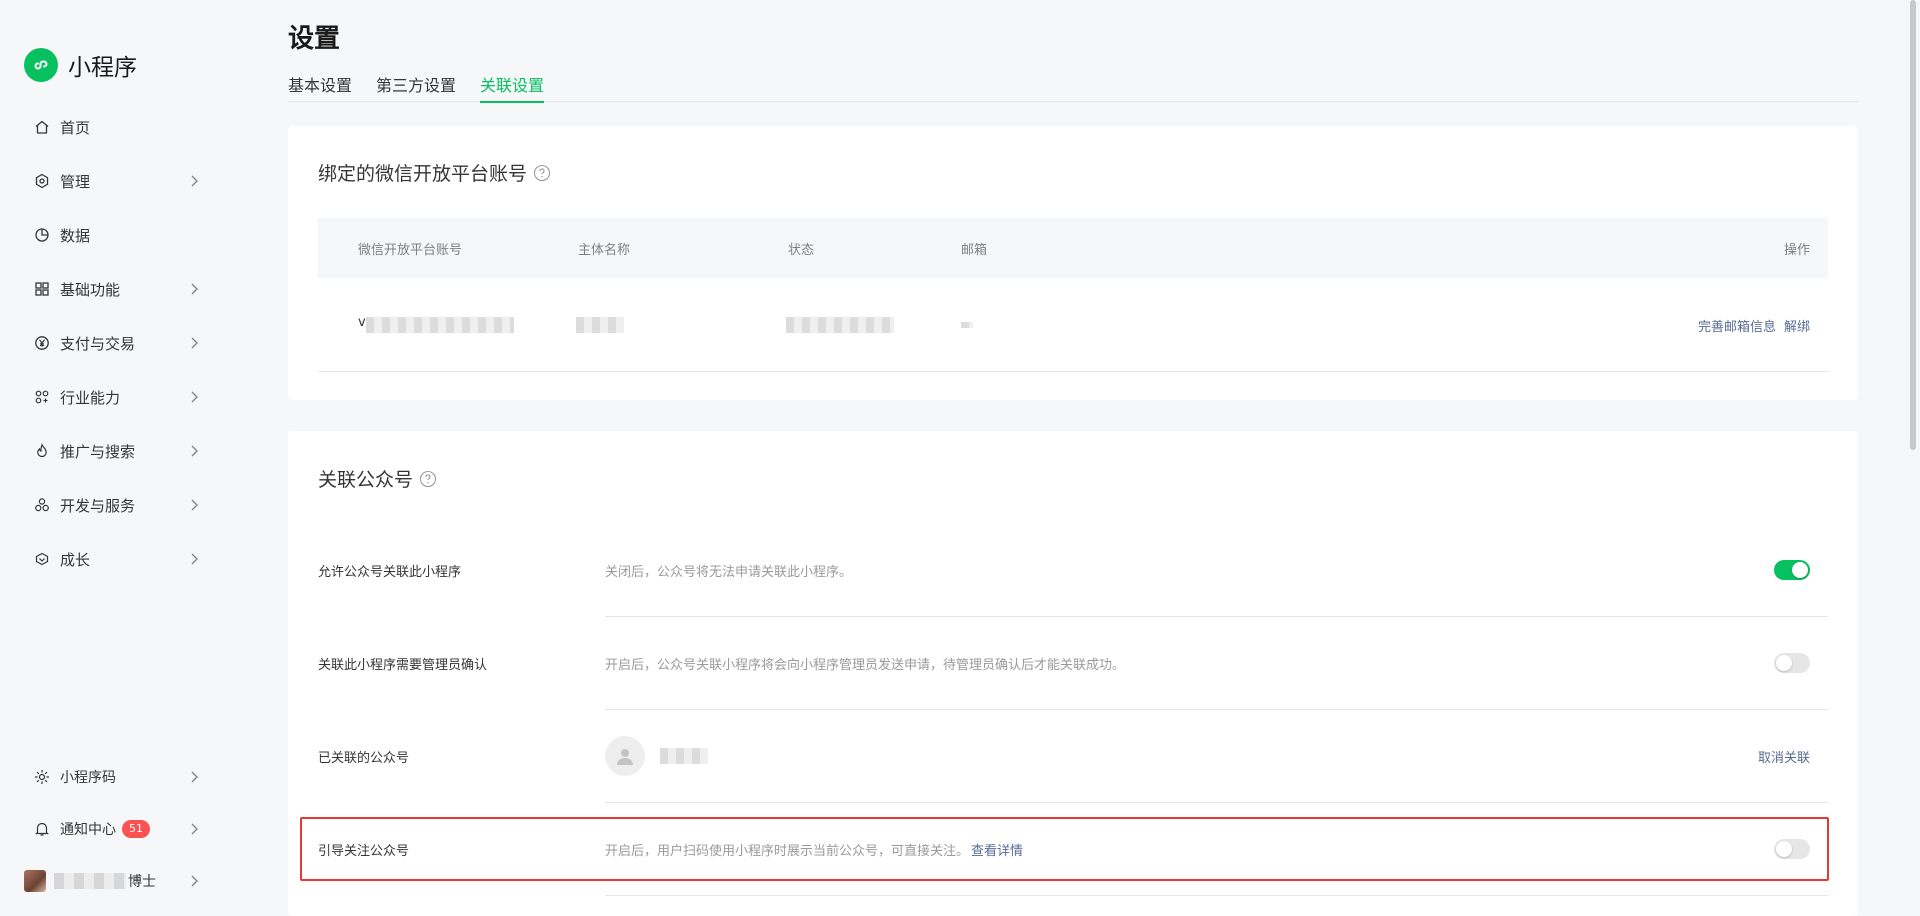 This screenshot has height=916, width=1920. What do you see at coordinates (1913, 225) in the screenshot?
I see `scrollbar-thumb` at bounding box center [1913, 225].